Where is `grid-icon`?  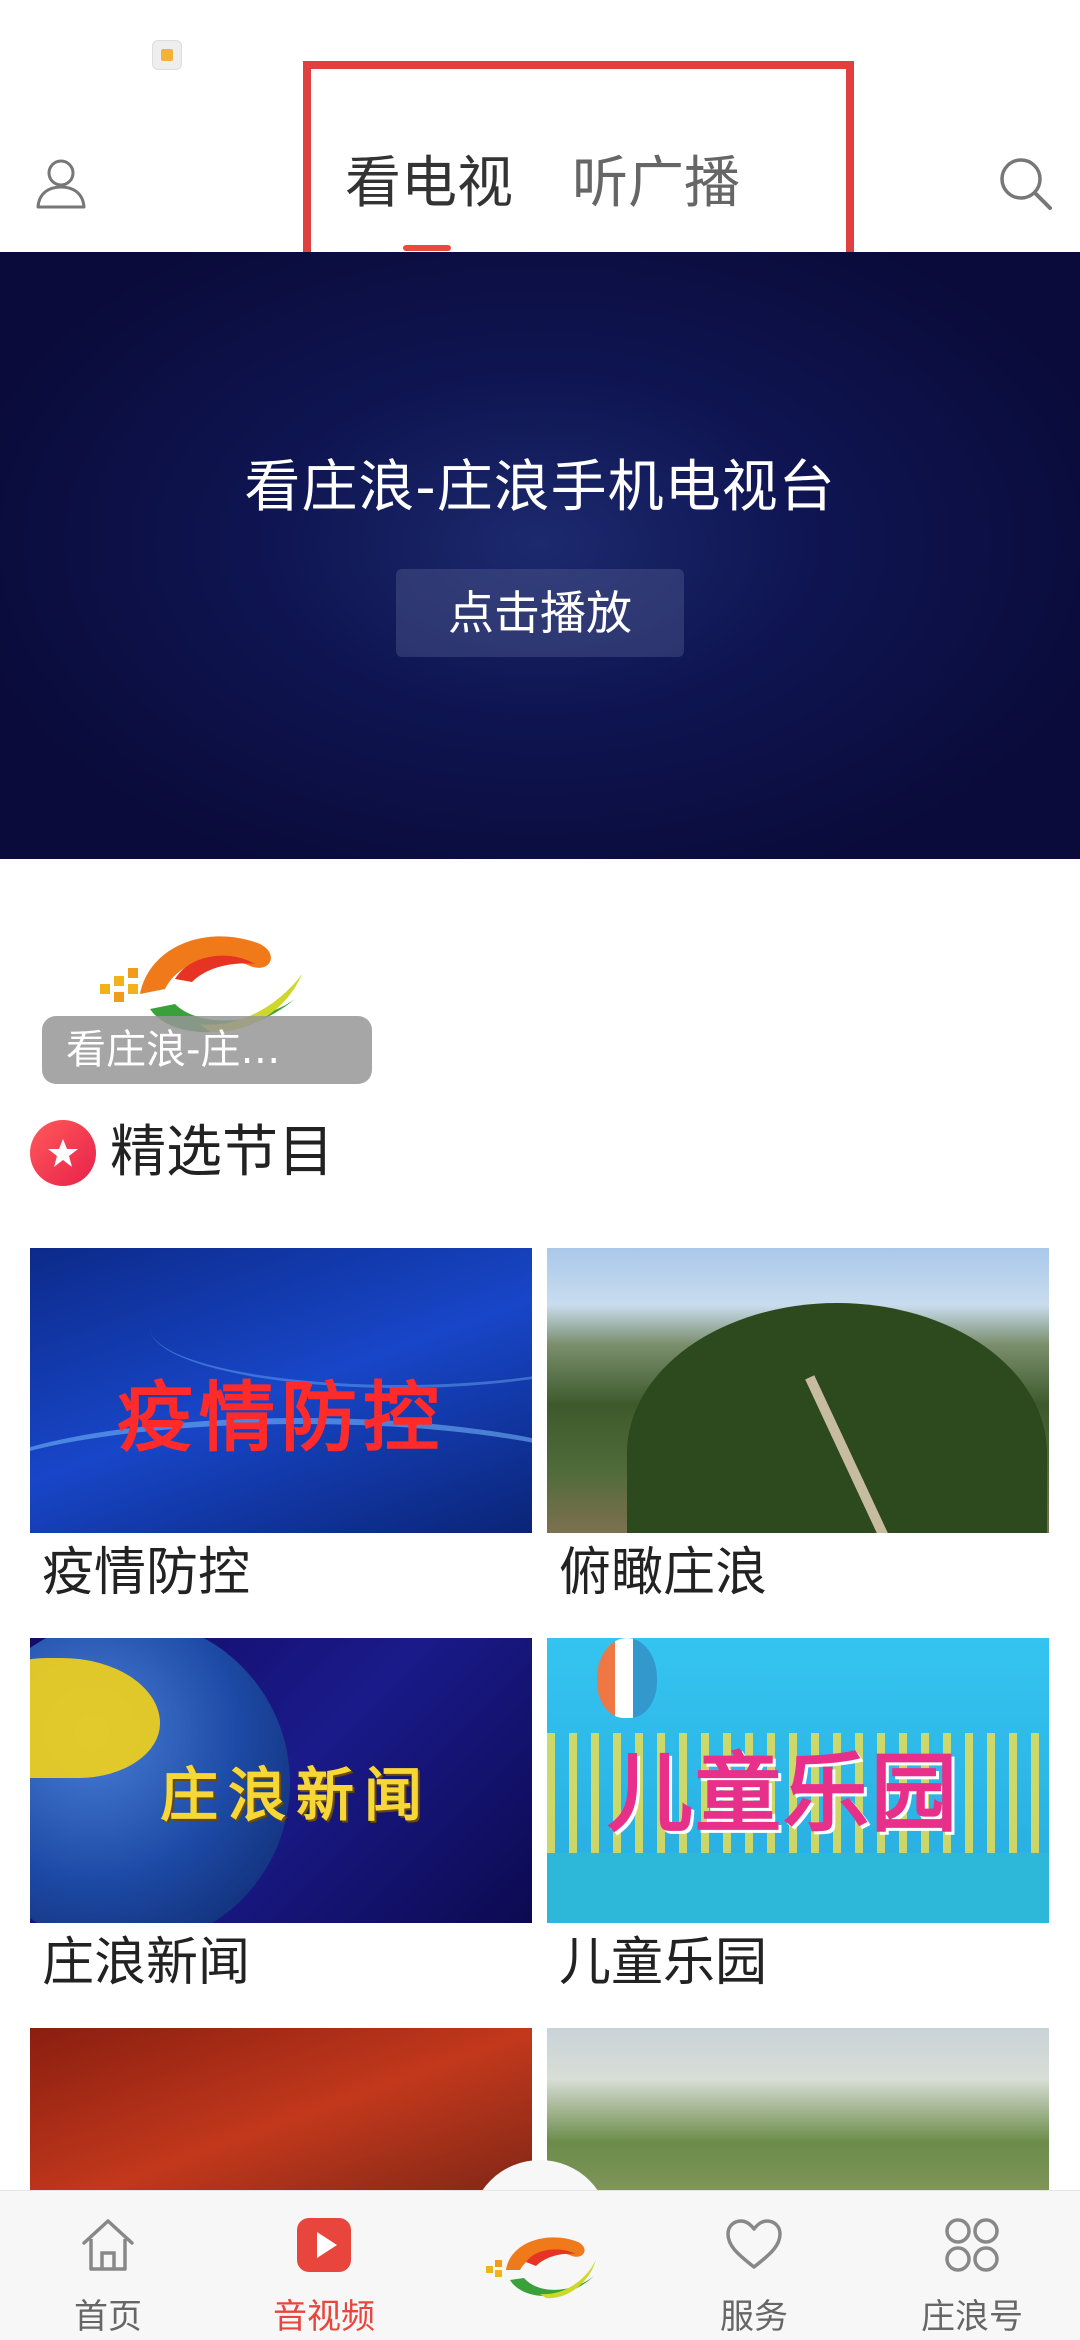 grid-icon is located at coordinates (972, 2245).